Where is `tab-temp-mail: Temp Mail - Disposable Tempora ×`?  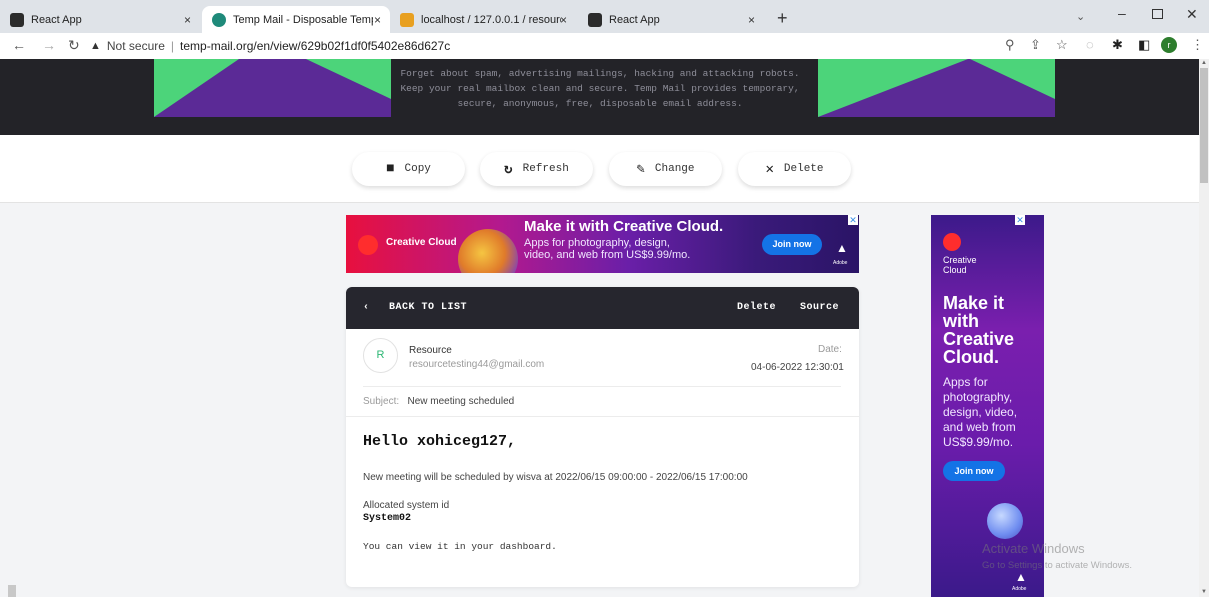
tab-temp-mail: Temp Mail - Disposable Tempora × is located at coordinates (296, 19).